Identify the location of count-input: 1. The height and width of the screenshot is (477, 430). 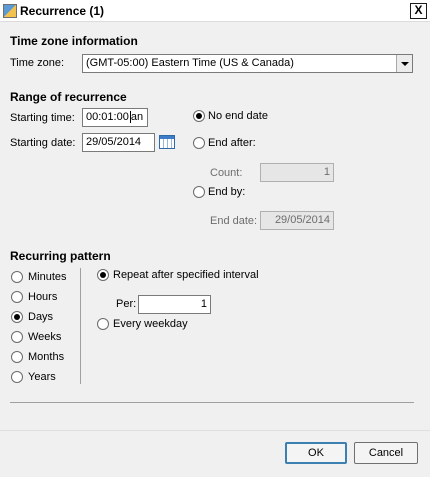
(297, 172).